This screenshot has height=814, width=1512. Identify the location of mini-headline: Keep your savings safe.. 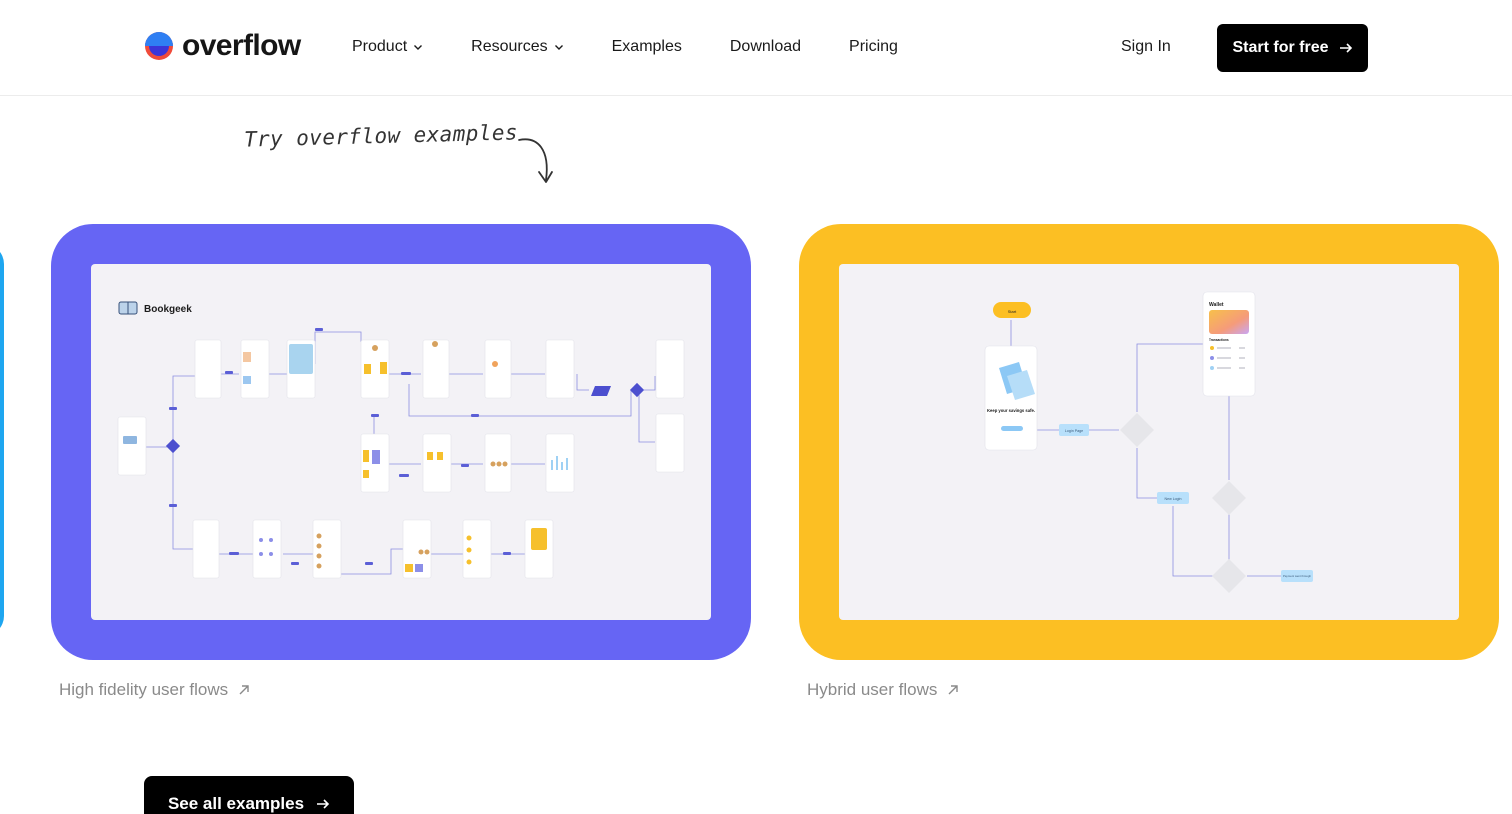
(1011, 410).